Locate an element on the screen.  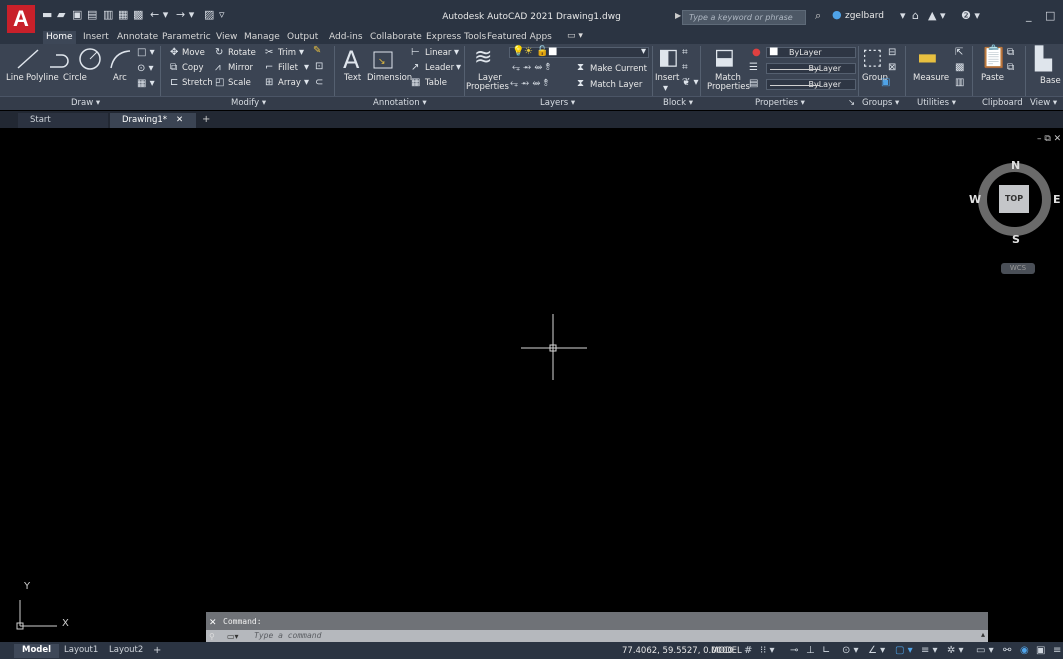
paste-icon: 📋 is located at coordinates (993, 58).